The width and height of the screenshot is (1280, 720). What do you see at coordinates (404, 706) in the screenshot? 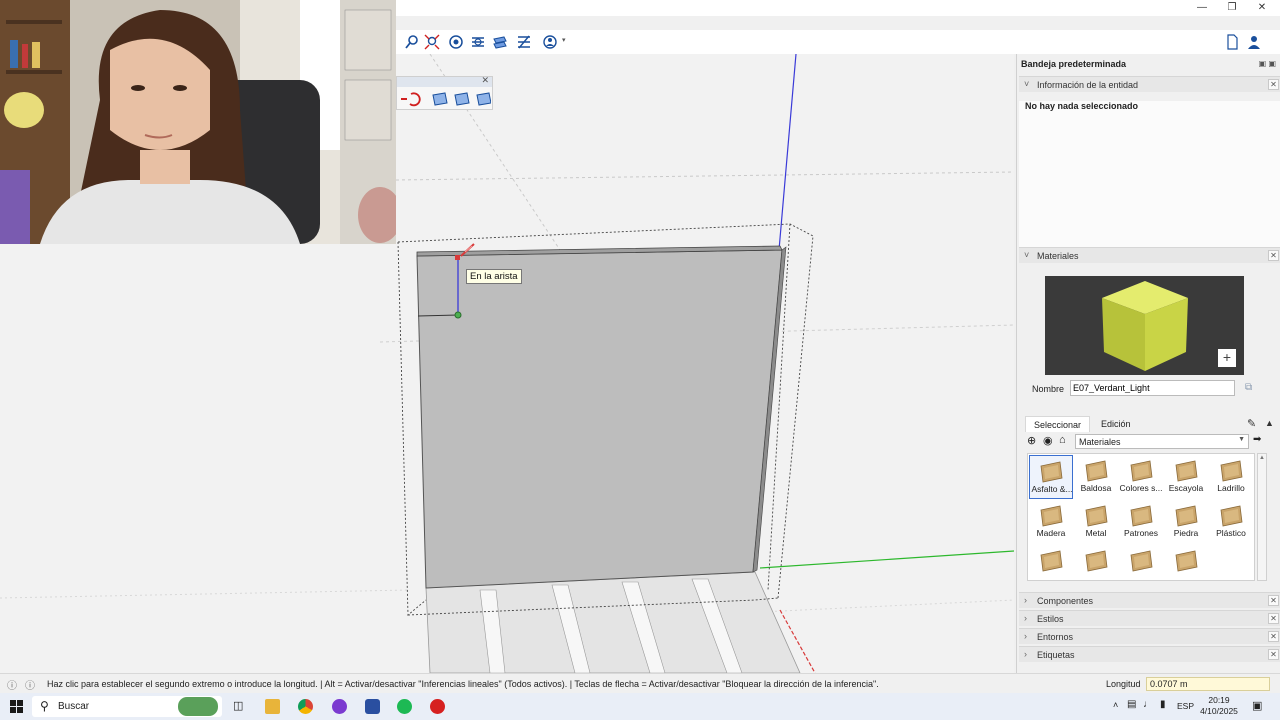
I see `spotify-icon` at bounding box center [404, 706].